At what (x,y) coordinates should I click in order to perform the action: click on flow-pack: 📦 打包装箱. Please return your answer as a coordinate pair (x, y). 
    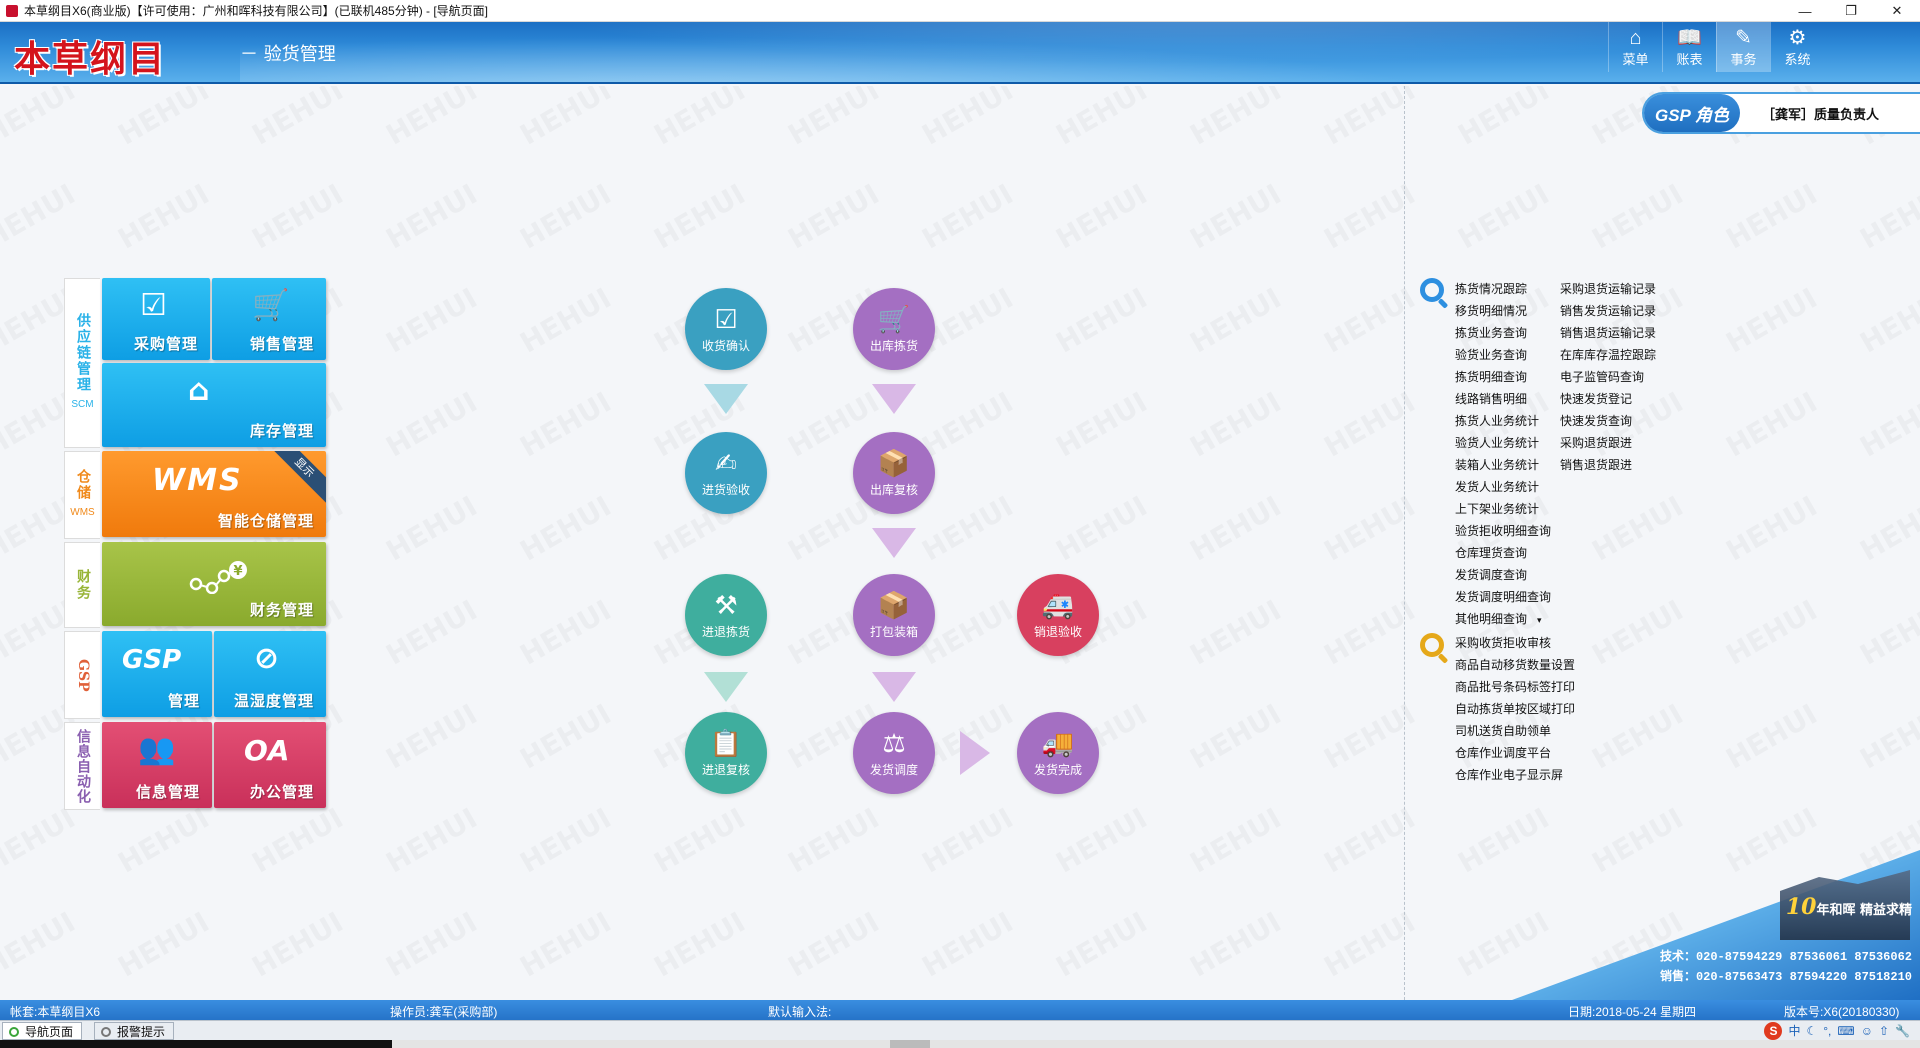
    Looking at the image, I should click on (894, 615).